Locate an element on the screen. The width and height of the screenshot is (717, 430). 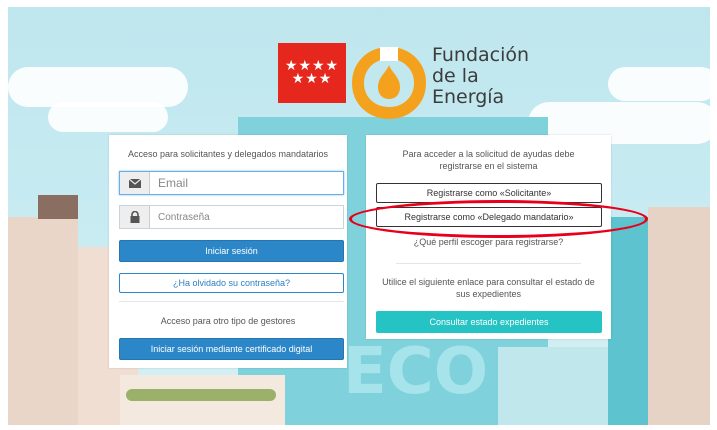
background-building-left is located at coordinates (43, 321).